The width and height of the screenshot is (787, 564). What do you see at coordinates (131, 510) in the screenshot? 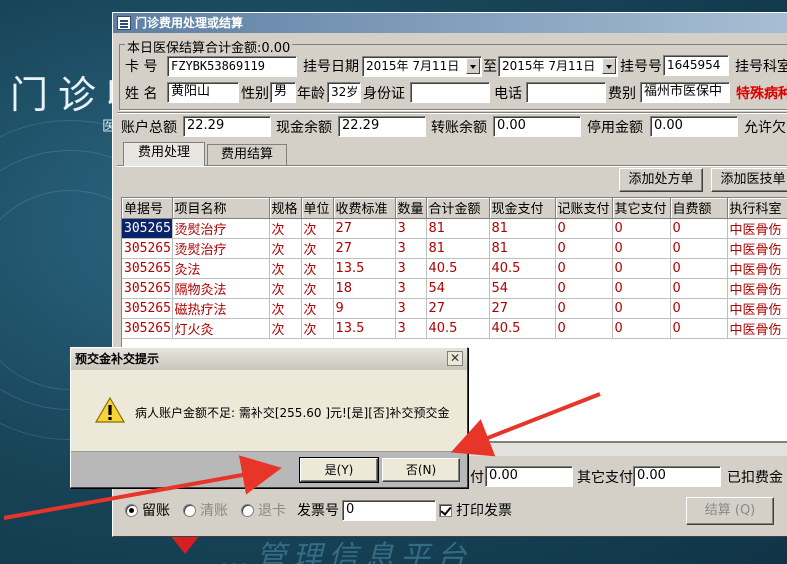
I see `radio-keep-account` at bounding box center [131, 510].